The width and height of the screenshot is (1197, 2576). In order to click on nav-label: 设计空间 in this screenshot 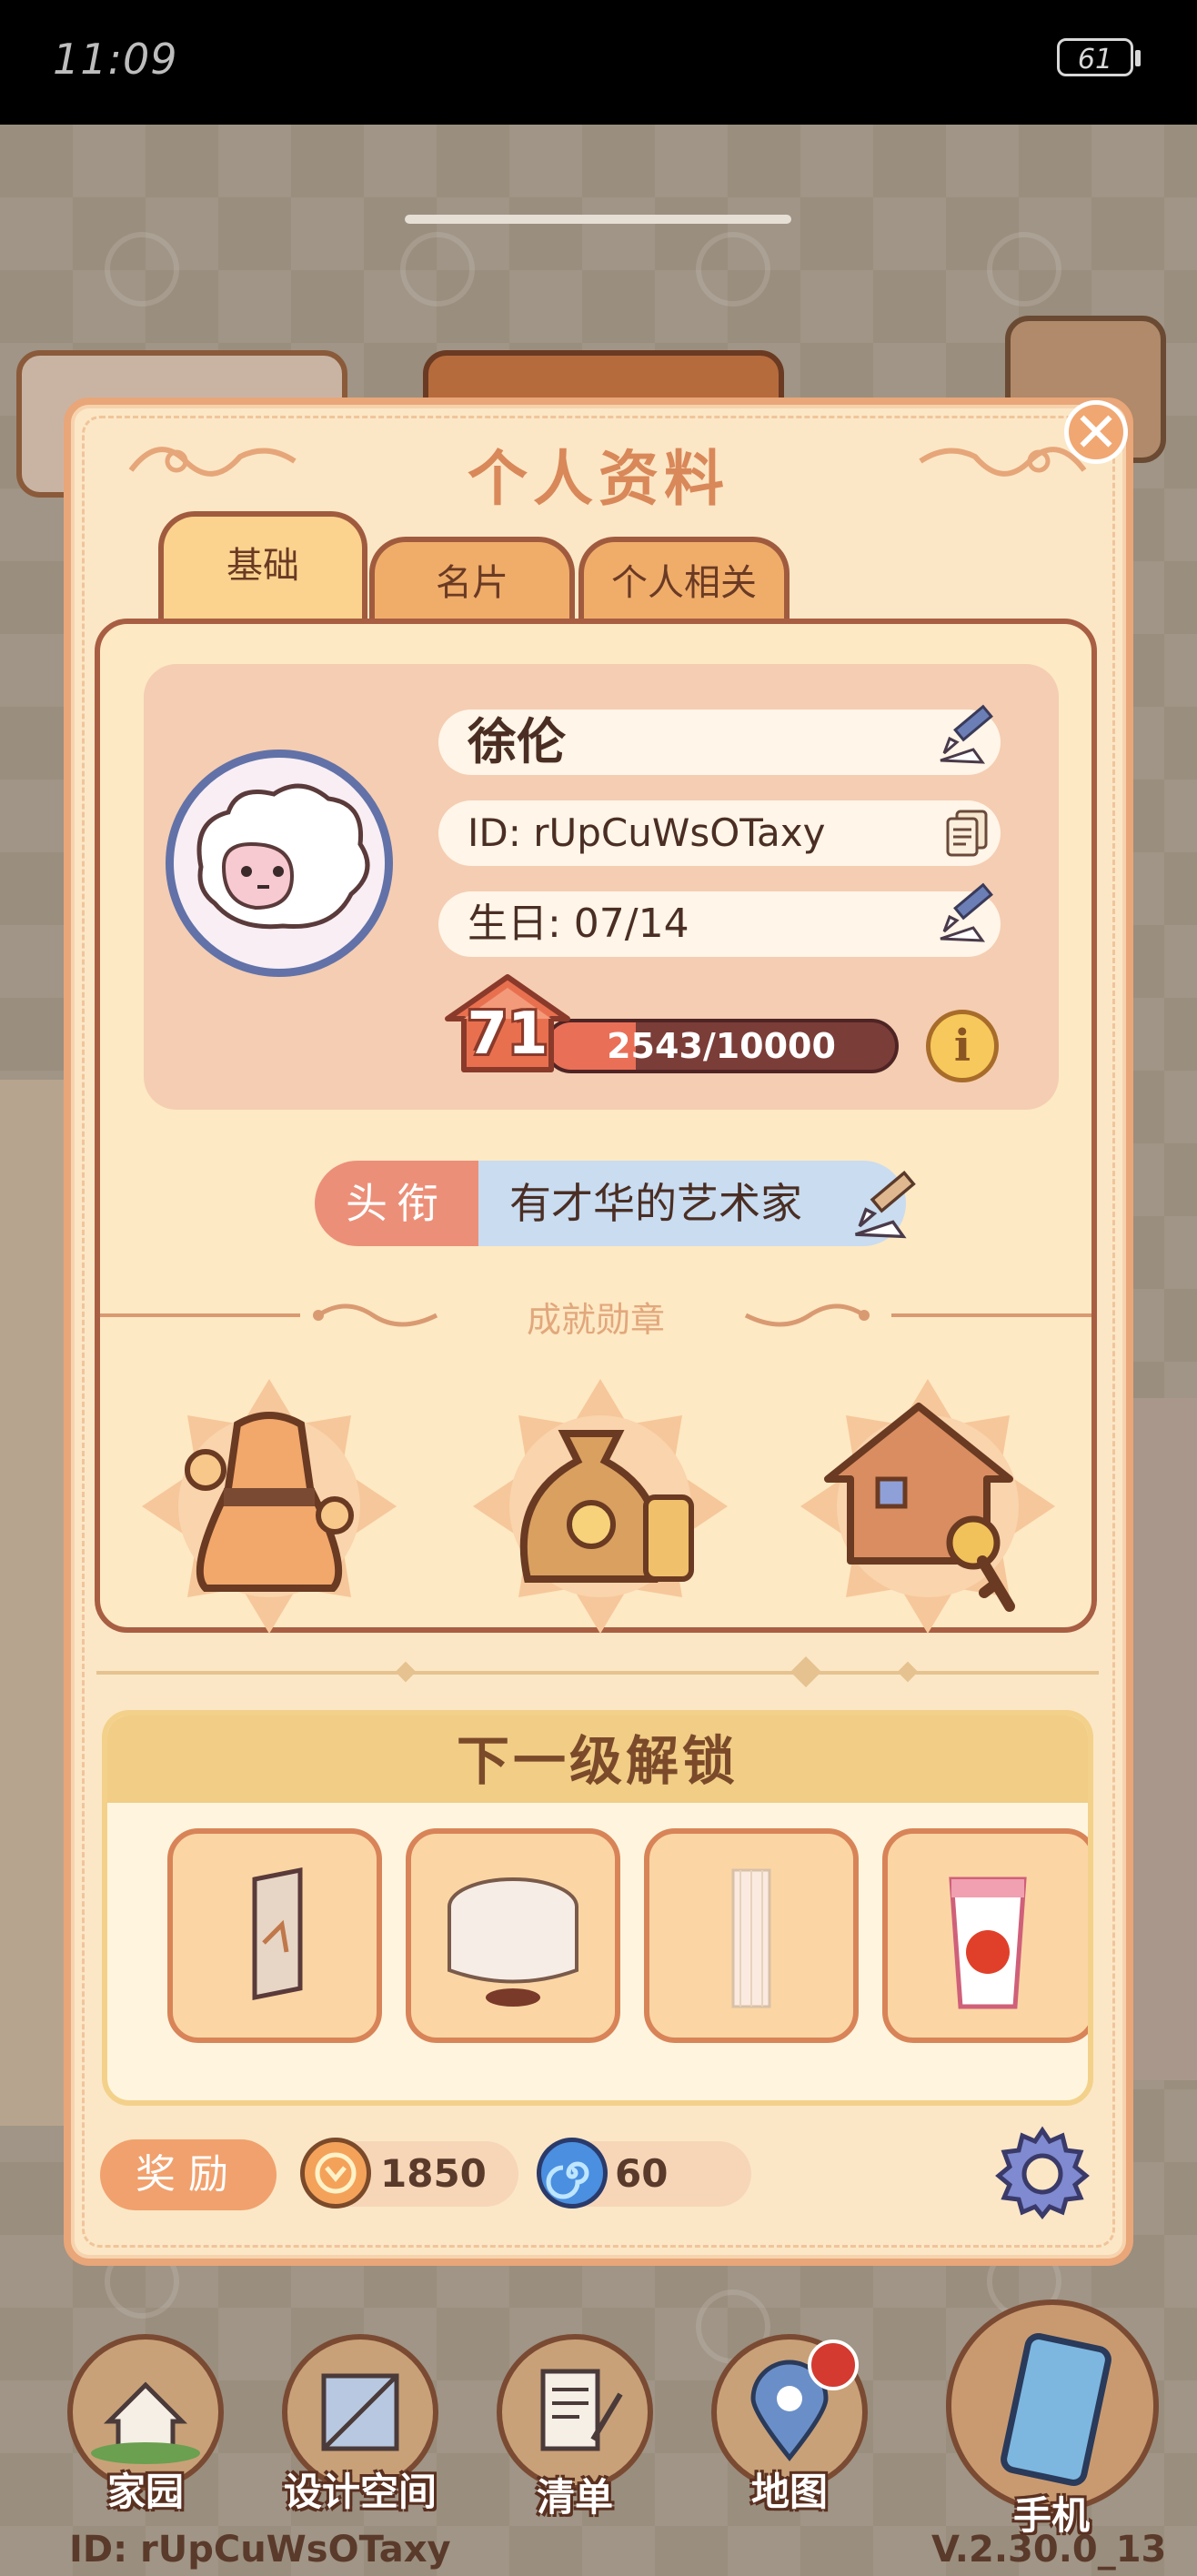, I will do `click(360, 2492)`.